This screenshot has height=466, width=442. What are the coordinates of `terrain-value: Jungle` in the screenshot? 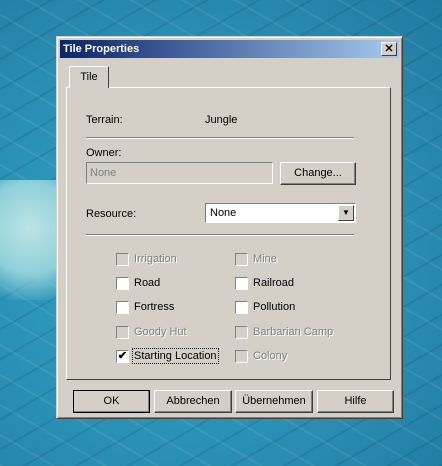 It's located at (221, 120).